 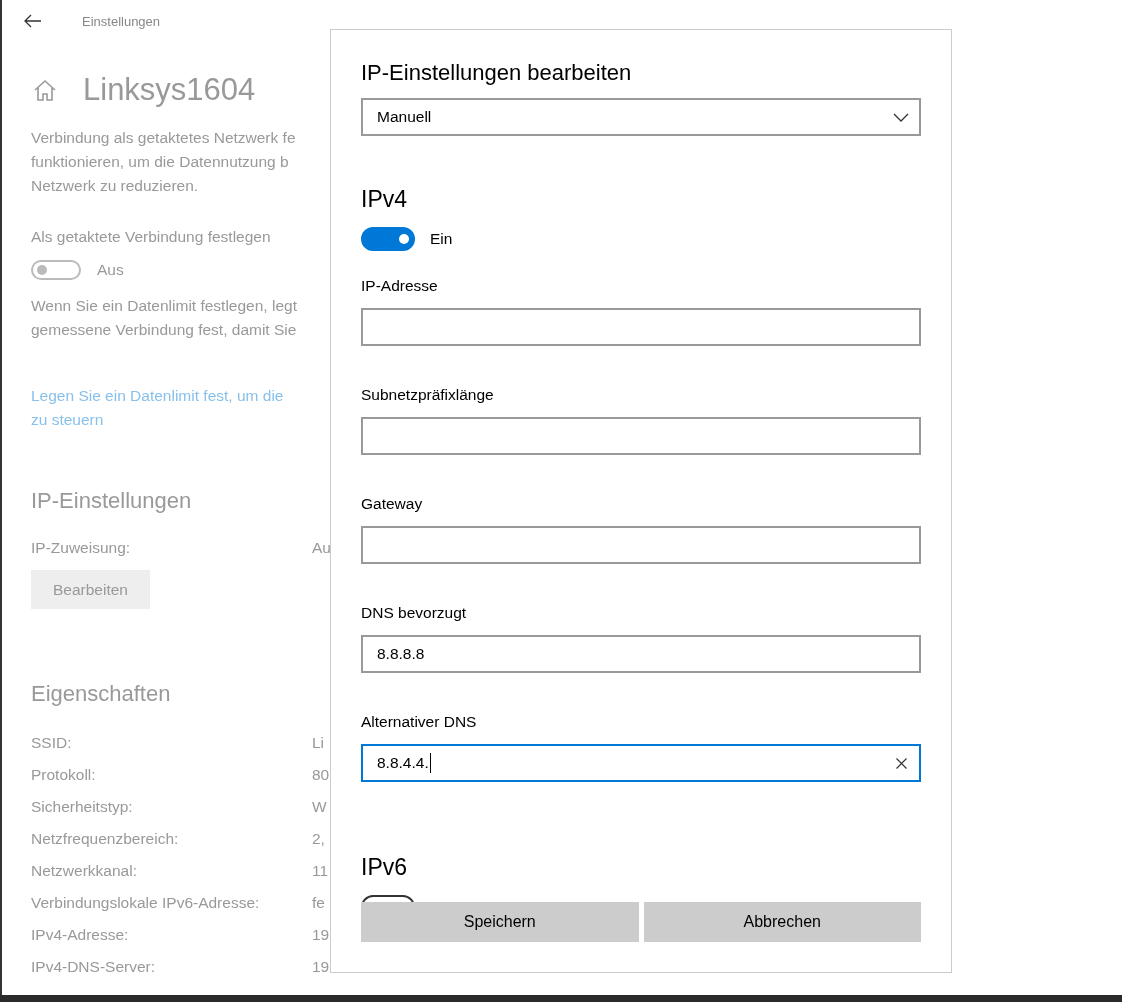 I want to click on page-title: Linksys1604, so click(x=169, y=90).